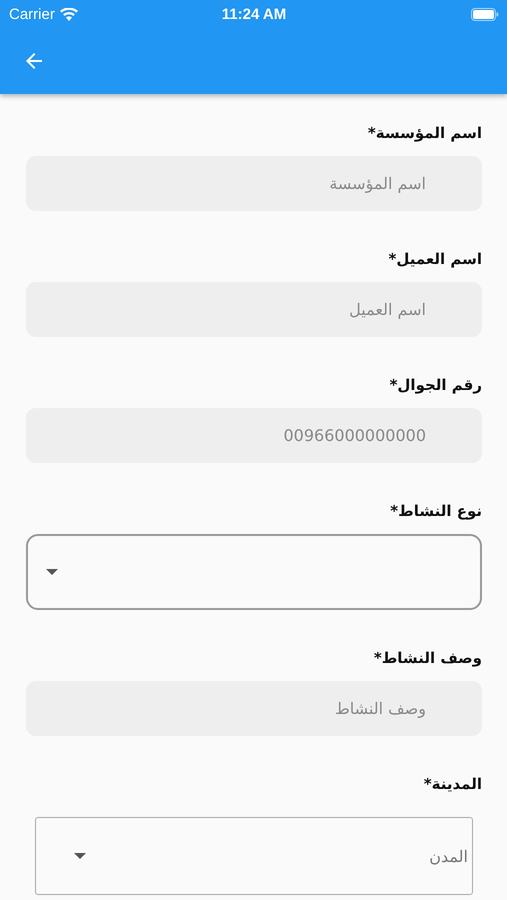 The width and height of the screenshot is (507, 900). I want to click on city-dropdown: المدن, so click(254, 856).